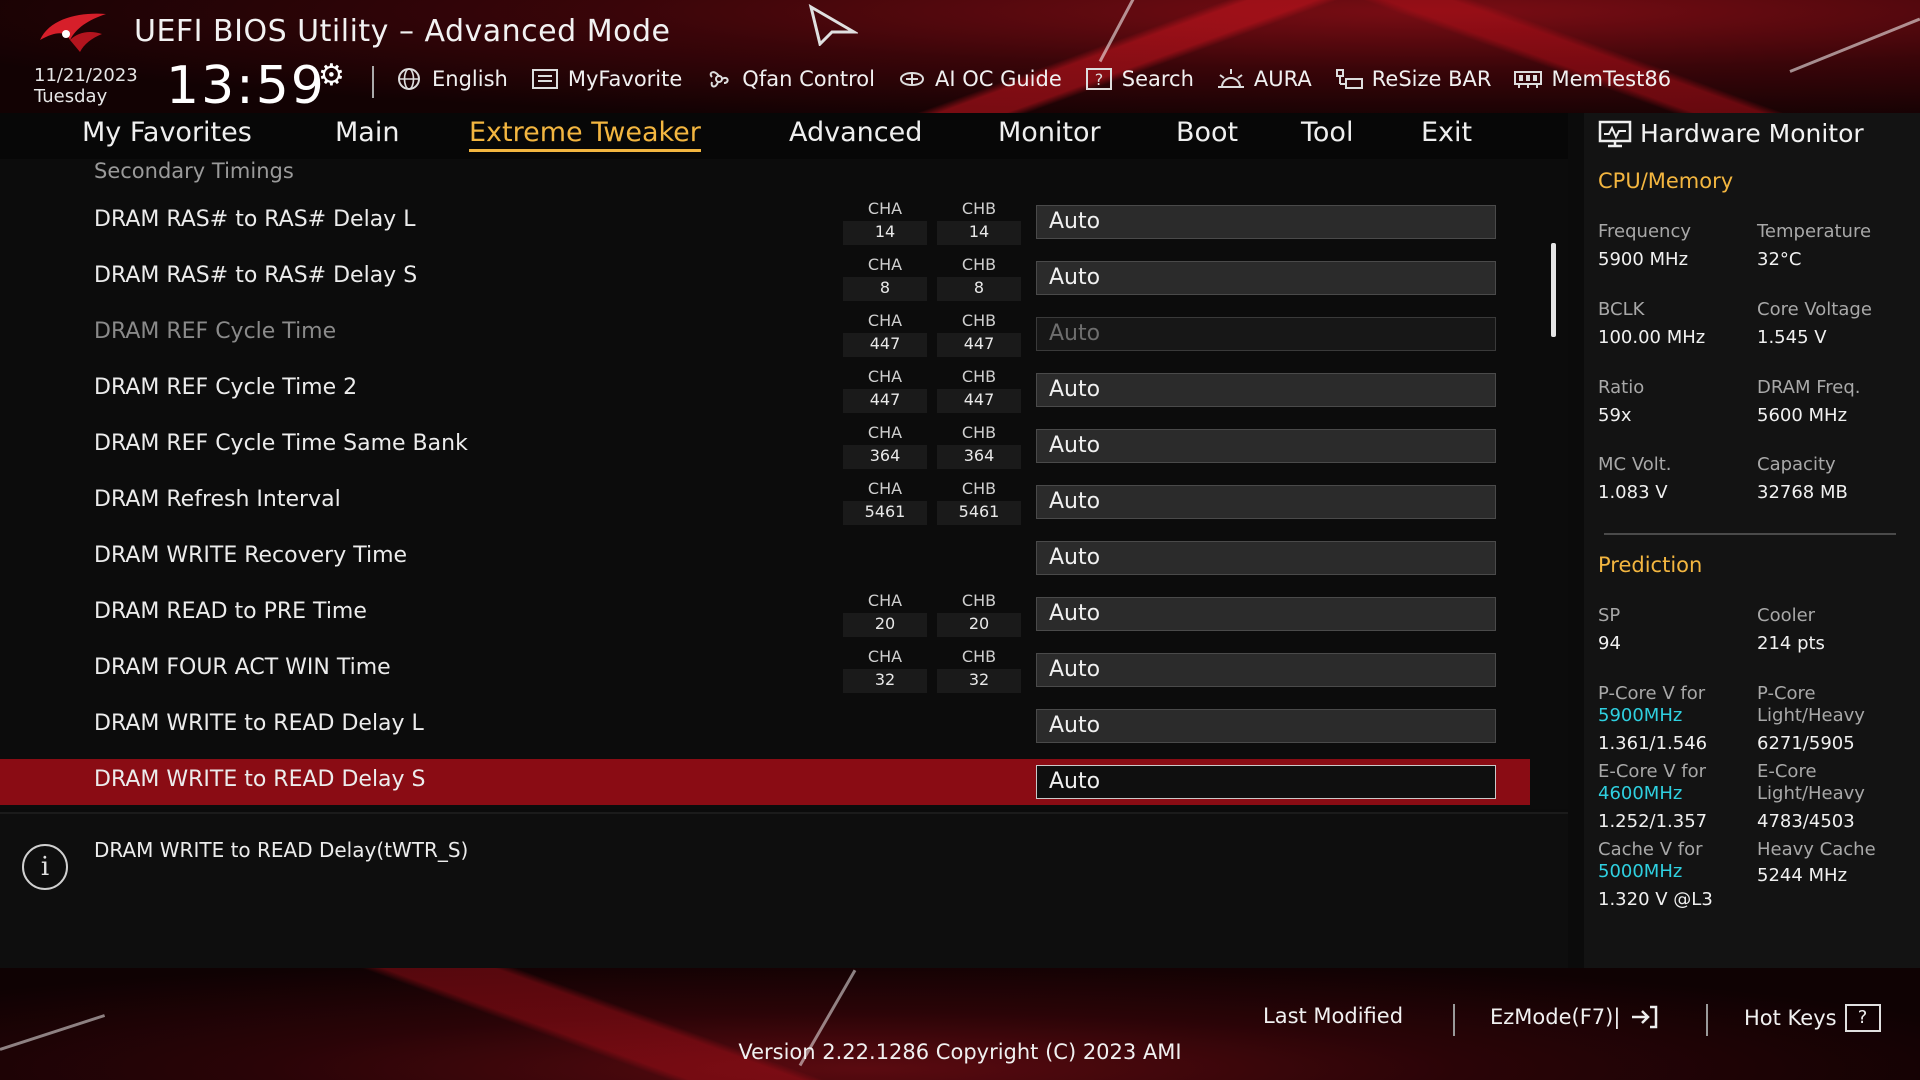 This screenshot has height=1080, width=1920. What do you see at coordinates (1592, 79) in the screenshot?
I see `toolbar-memtest86-button: MemTest86` at bounding box center [1592, 79].